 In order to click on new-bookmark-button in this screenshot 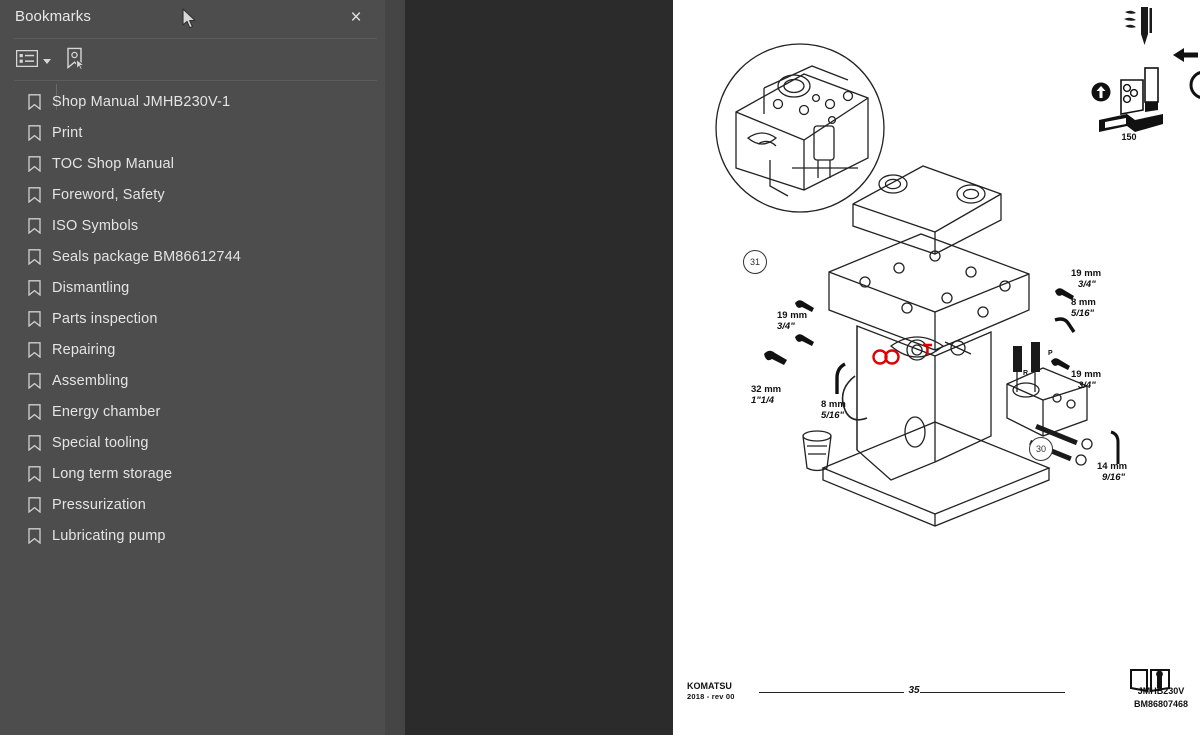, I will do `click(75, 61)`.